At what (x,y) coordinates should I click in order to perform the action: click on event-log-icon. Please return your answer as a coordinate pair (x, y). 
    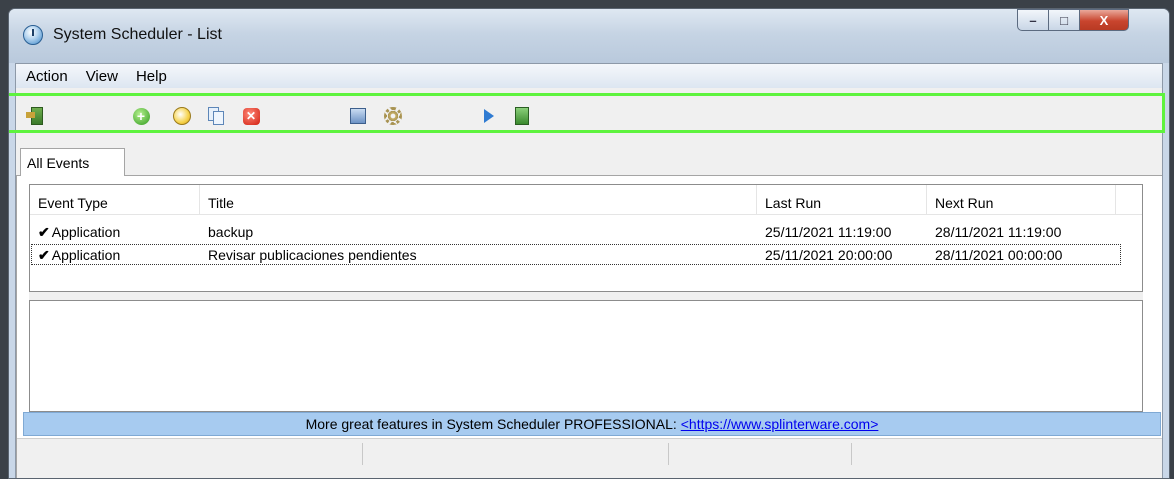
    Looking at the image, I should click on (358, 116).